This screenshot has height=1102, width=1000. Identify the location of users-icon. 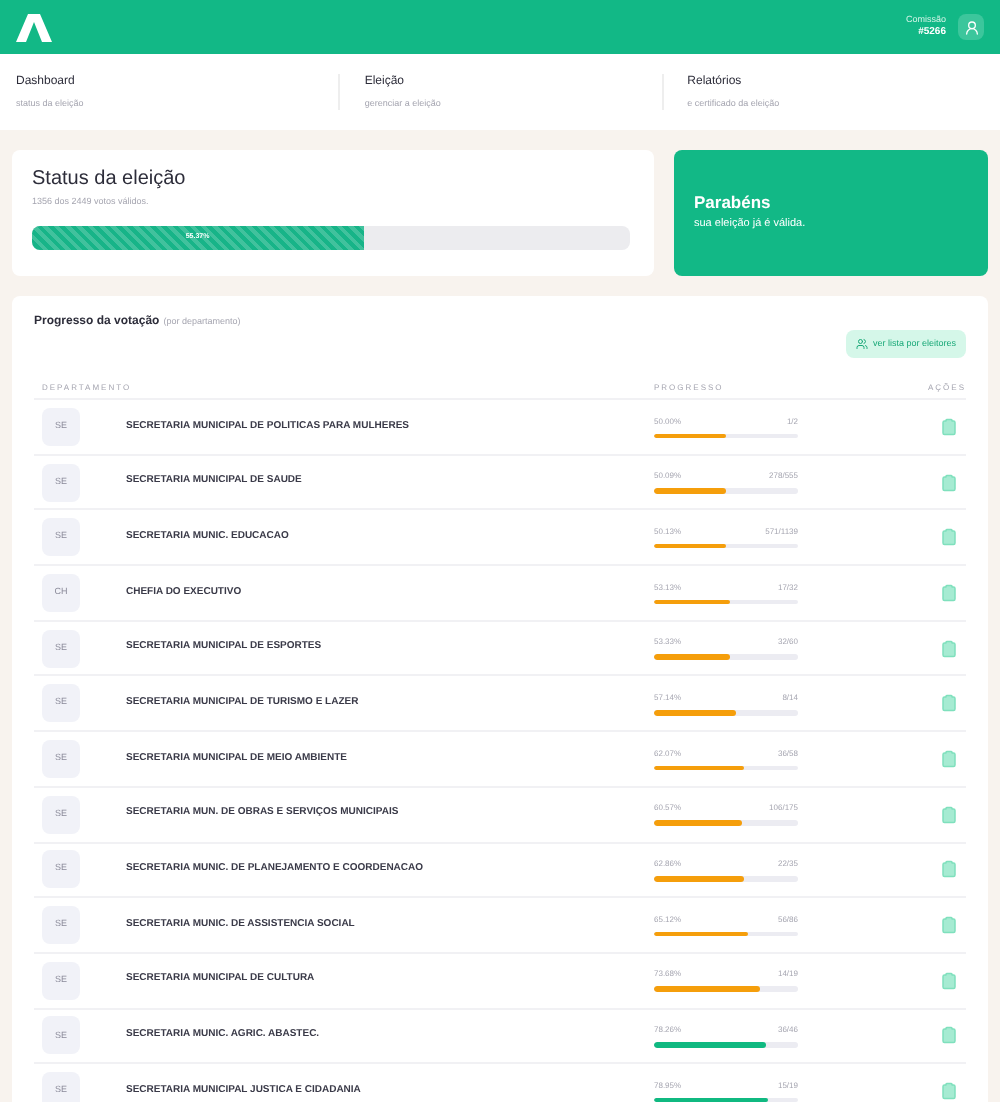
(862, 344).